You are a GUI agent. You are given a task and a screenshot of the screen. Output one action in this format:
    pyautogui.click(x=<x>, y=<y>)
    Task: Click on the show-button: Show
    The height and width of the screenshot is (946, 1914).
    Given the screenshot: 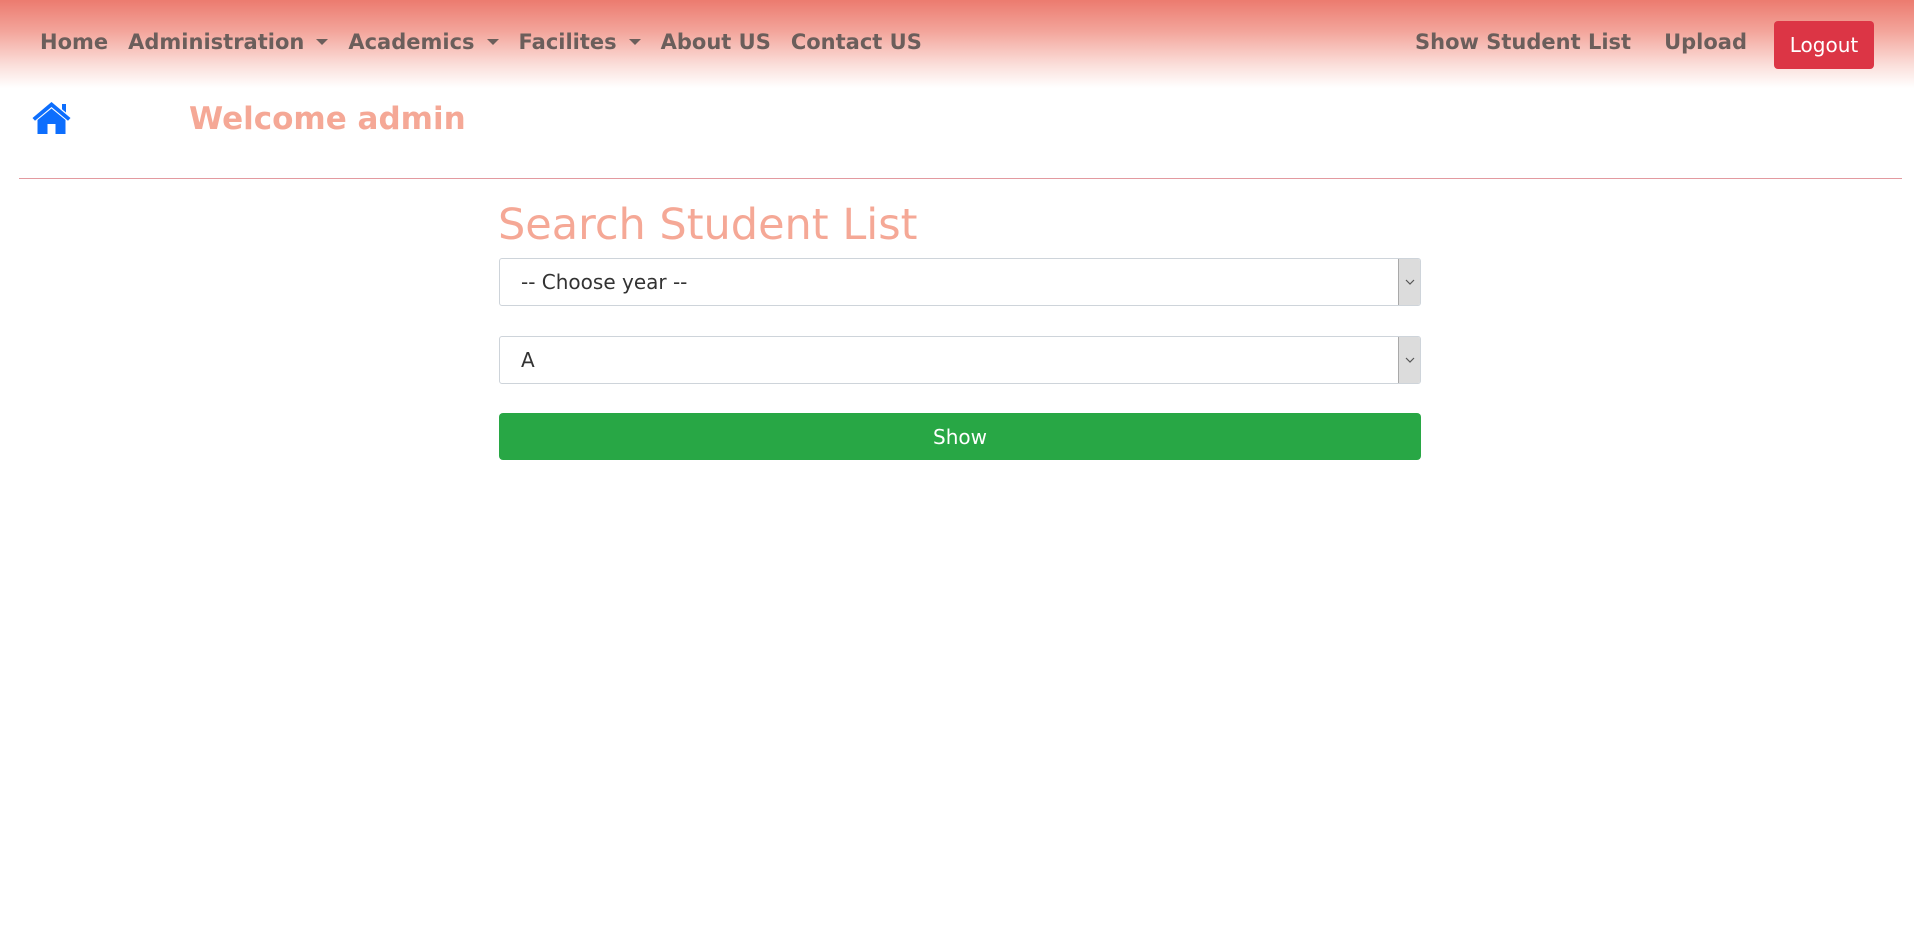 What is the action you would take?
    pyautogui.click(x=960, y=436)
    